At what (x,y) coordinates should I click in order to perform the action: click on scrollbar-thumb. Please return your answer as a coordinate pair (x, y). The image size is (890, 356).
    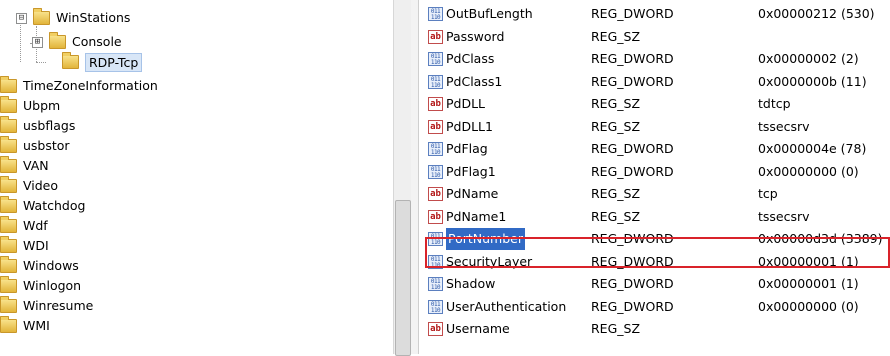
    Looking at the image, I should click on (403, 278).